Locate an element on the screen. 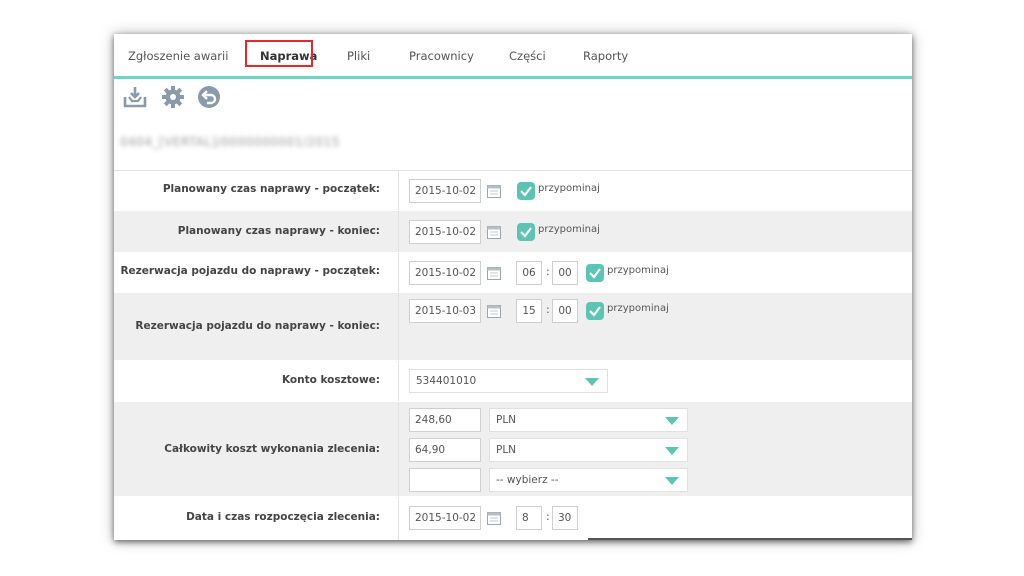 This screenshot has width=1024, height=576. reservation-end-label: Rezerwacja pojazdu do naprawy - koniec: is located at coordinates (257, 326).